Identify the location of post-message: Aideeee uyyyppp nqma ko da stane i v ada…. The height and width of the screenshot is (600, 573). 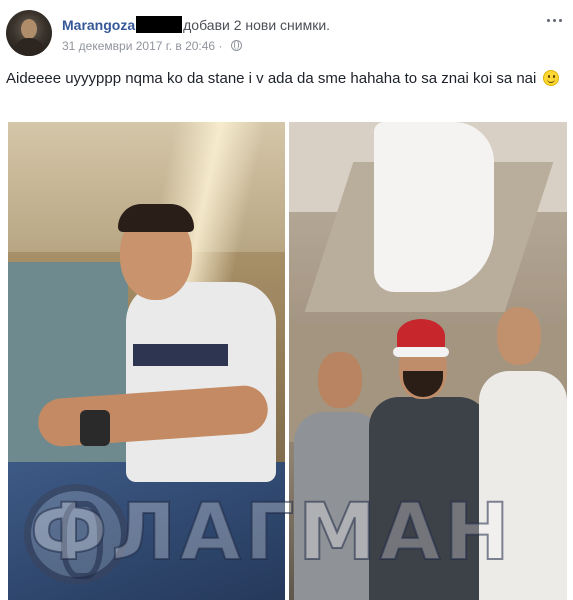
(271, 78).